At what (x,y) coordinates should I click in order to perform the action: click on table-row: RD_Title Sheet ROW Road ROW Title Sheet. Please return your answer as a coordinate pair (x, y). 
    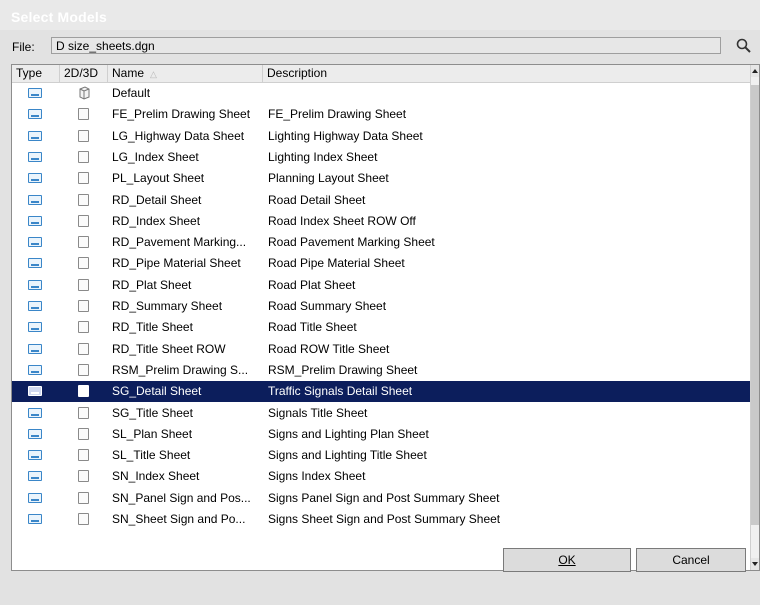
    Looking at the image, I should click on (381, 349).